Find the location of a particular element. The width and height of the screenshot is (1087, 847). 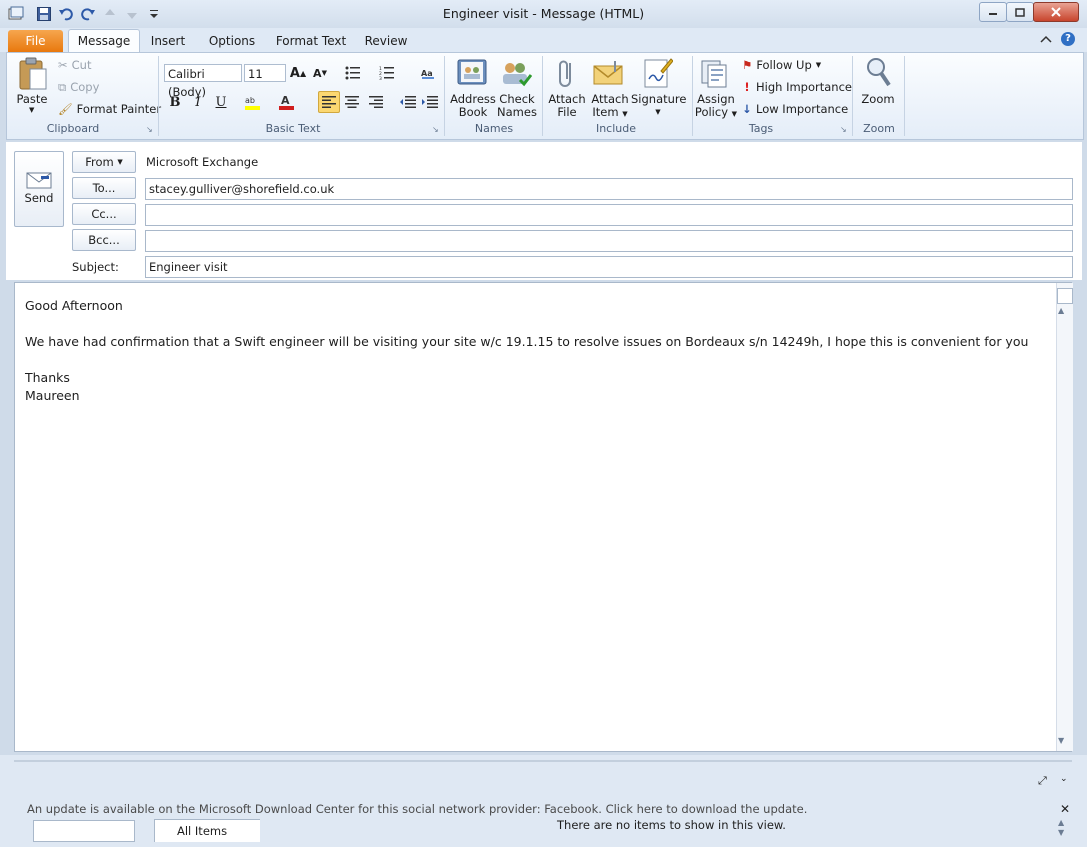

window-title: Engineer visit - Message (HTML) is located at coordinates (543, 13).